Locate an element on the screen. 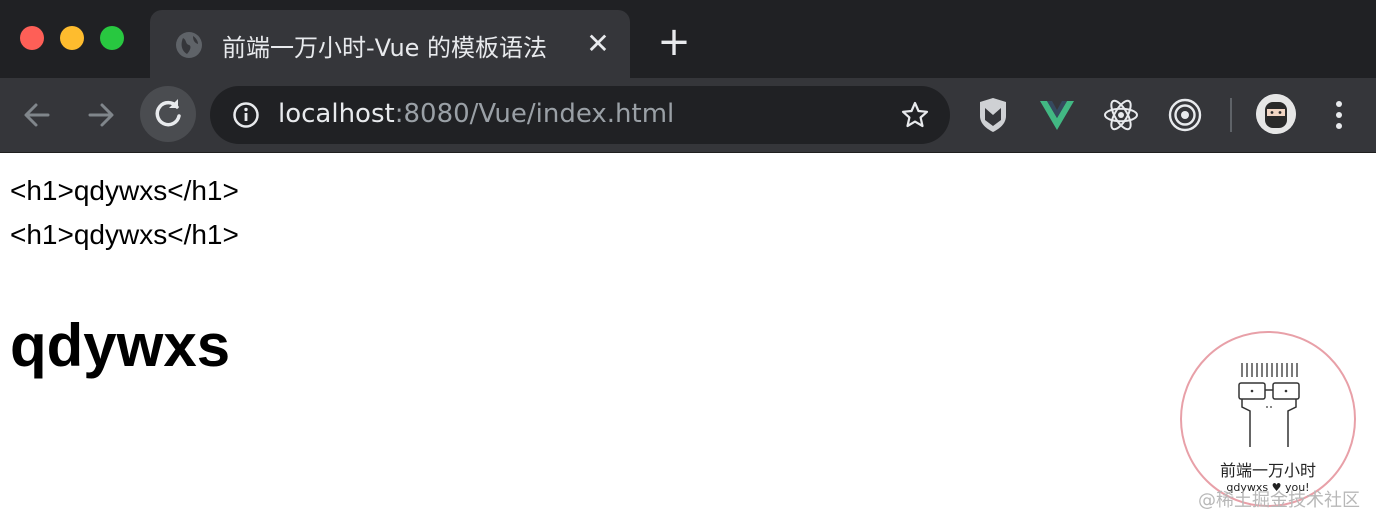 The image size is (1376, 528). star-icon is located at coordinates (915, 115).